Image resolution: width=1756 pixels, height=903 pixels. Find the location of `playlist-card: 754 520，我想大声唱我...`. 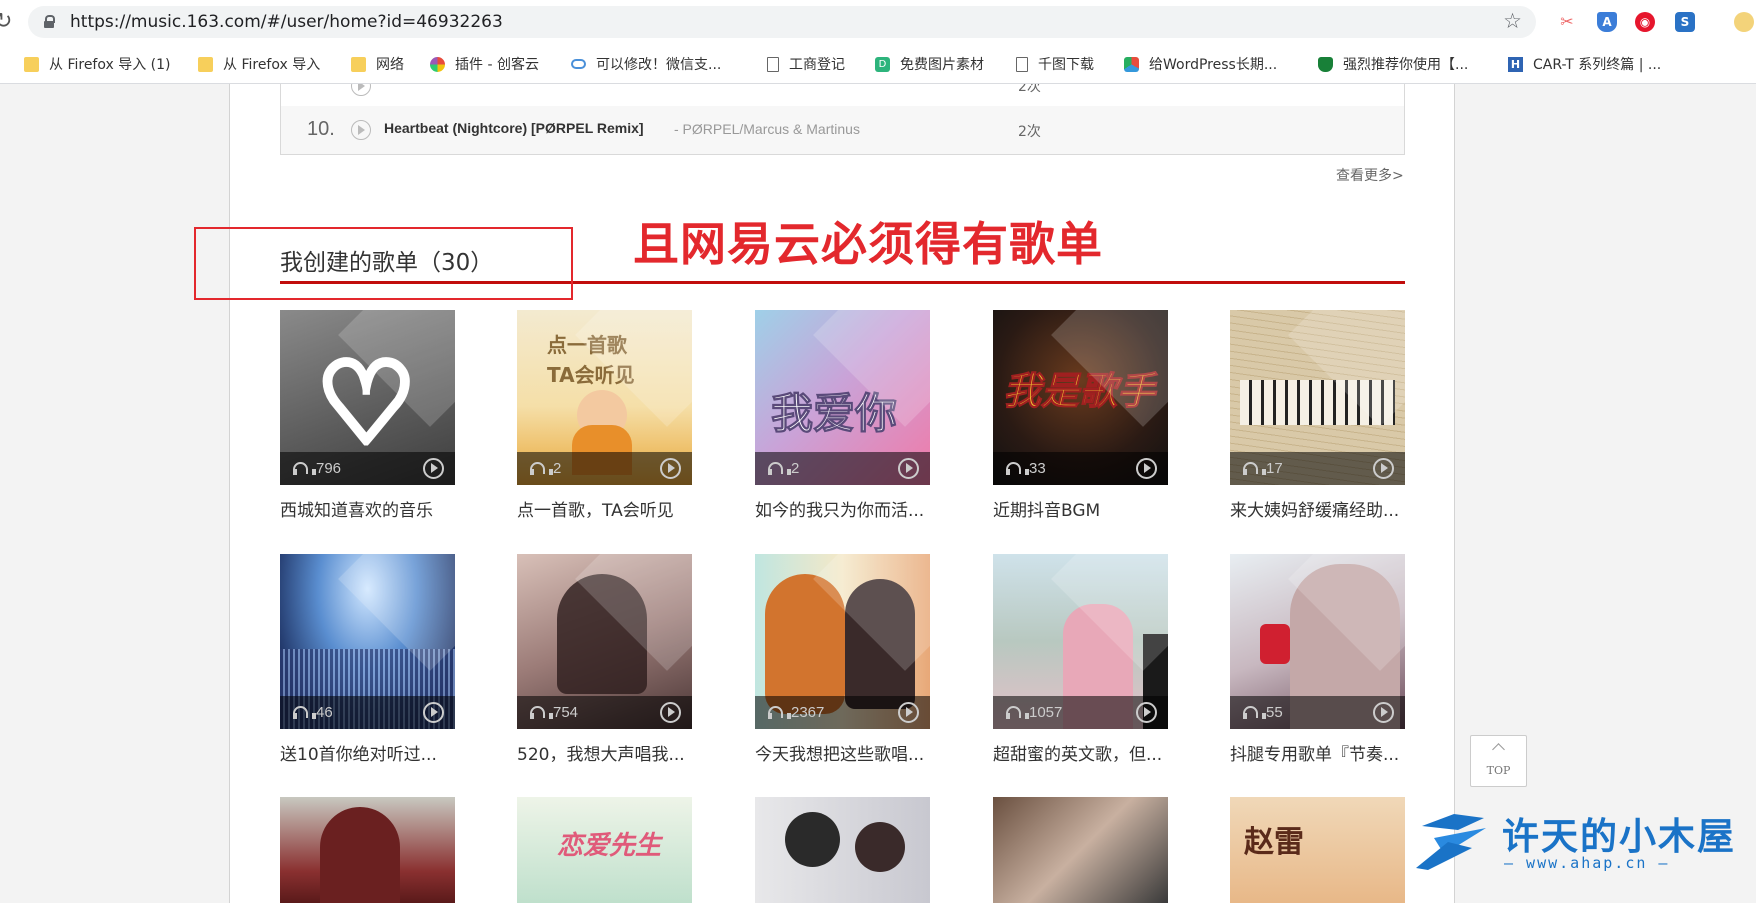

playlist-card: 754 520，我想大声唱我... is located at coordinates (604, 659).